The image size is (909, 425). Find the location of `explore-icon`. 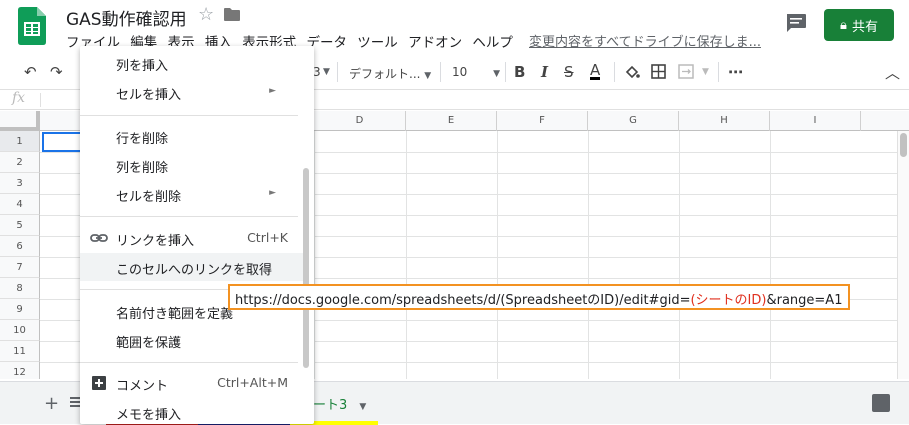

explore-icon is located at coordinates (881, 403).